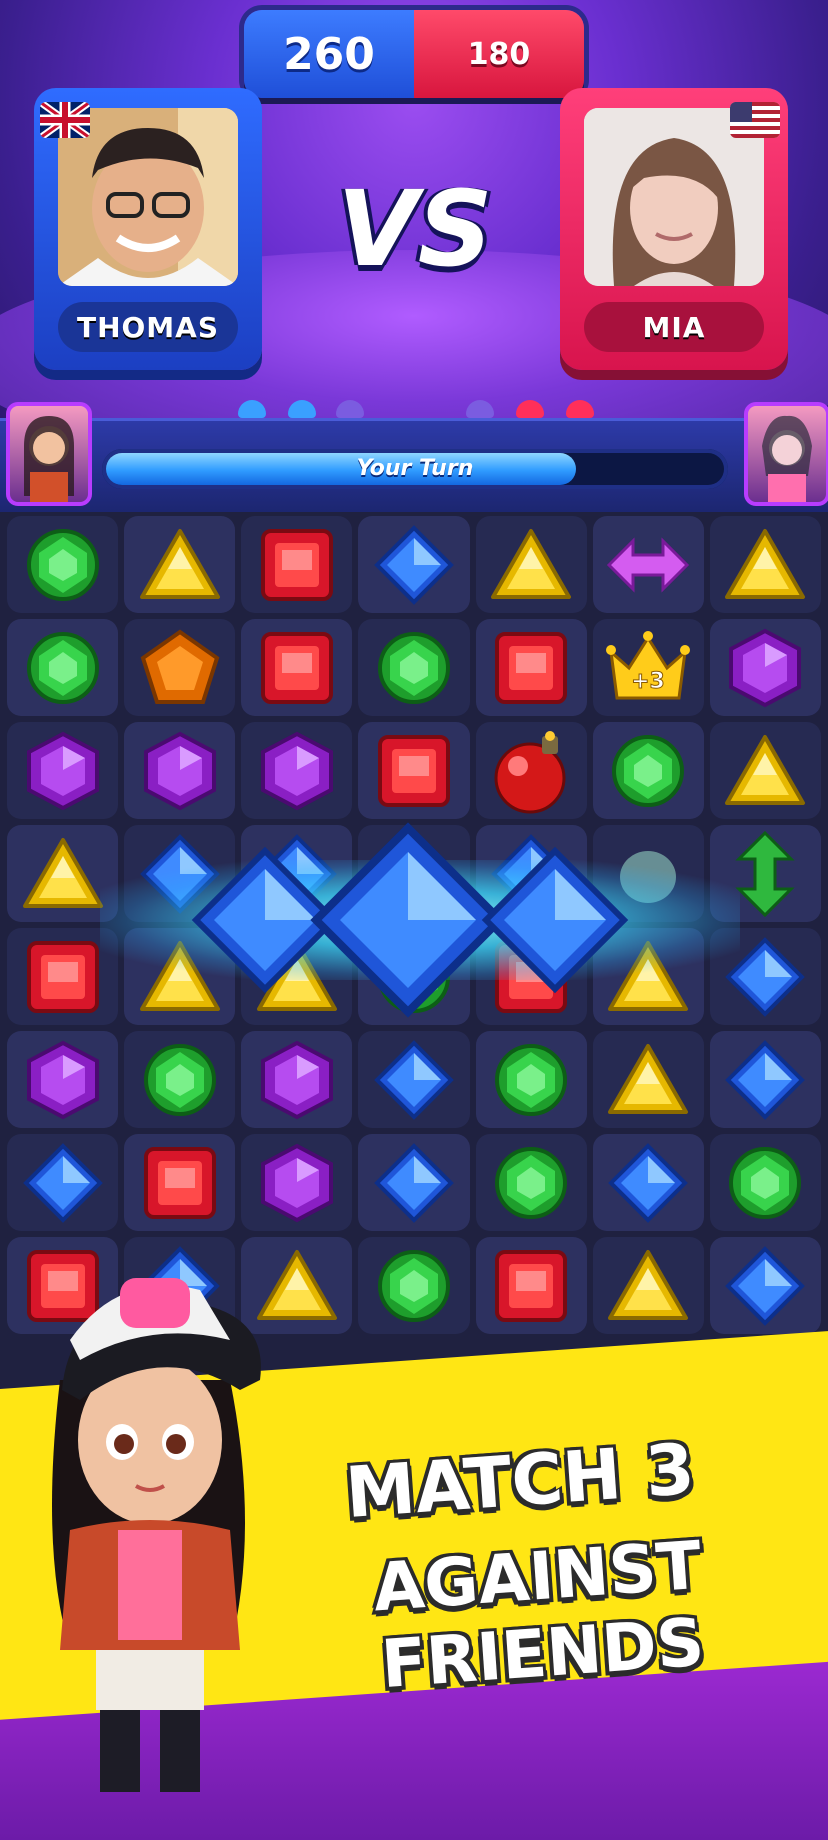 The image size is (828, 1840). I want to click on uk-flag-icon, so click(65, 120).